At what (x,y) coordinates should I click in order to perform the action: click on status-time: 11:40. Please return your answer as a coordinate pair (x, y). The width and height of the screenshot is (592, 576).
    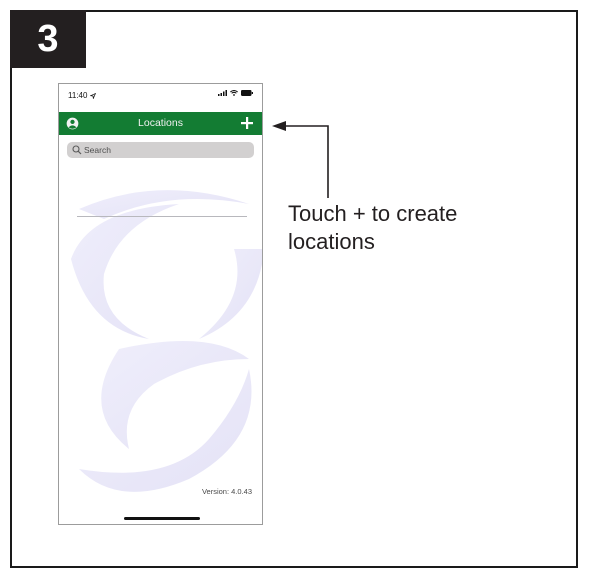
    Looking at the image, I should click on (82, 95).